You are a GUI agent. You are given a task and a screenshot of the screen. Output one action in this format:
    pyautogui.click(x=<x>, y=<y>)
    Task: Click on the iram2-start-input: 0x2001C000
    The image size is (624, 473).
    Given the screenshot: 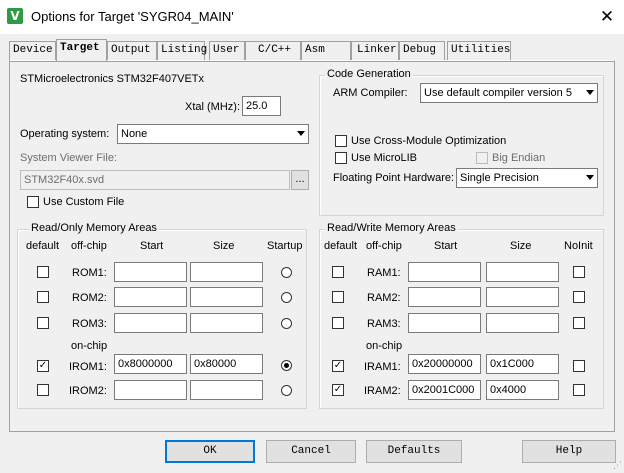 What is the action you would take?
    pyautogui.click(x=444, y=390)
    